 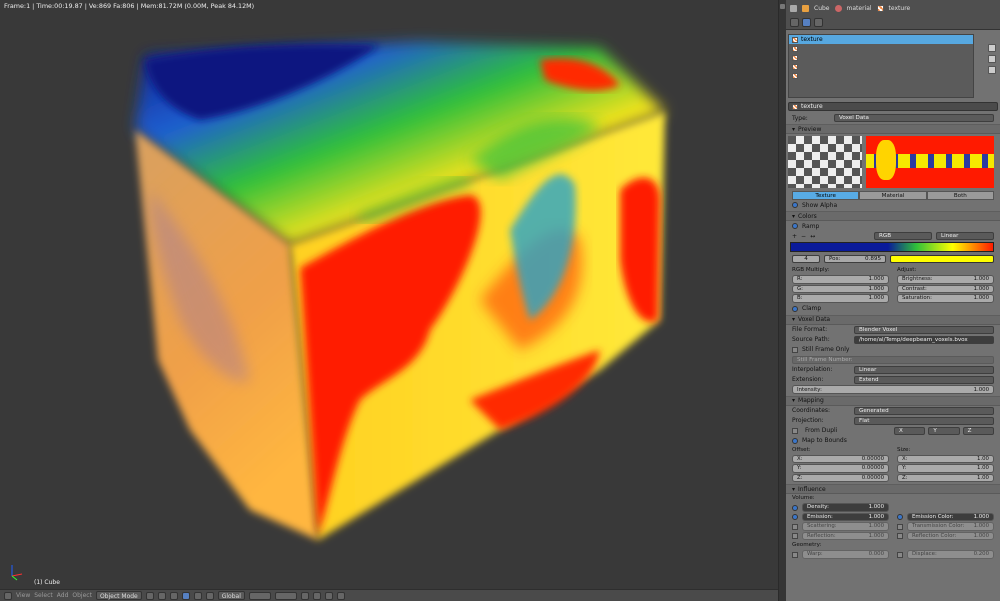 What do you see at coordinates (893, 106) in the screenshot?
I see `texture-name-field: texture` at bounding box center [893, 106].